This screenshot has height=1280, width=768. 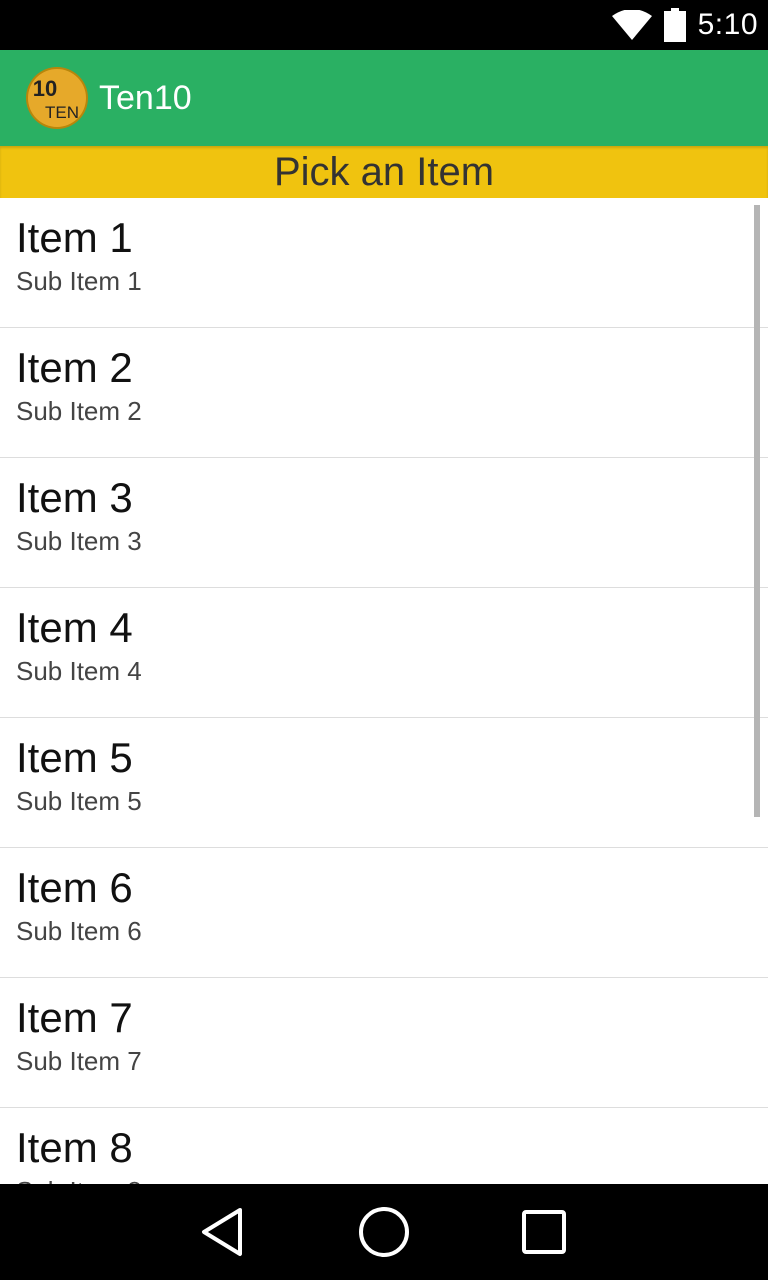 What do you see at coordinates (384, 393) in the screenshot?
I see `list-item: Item 2 Sub Item 2` at bounding box center [384, 393].